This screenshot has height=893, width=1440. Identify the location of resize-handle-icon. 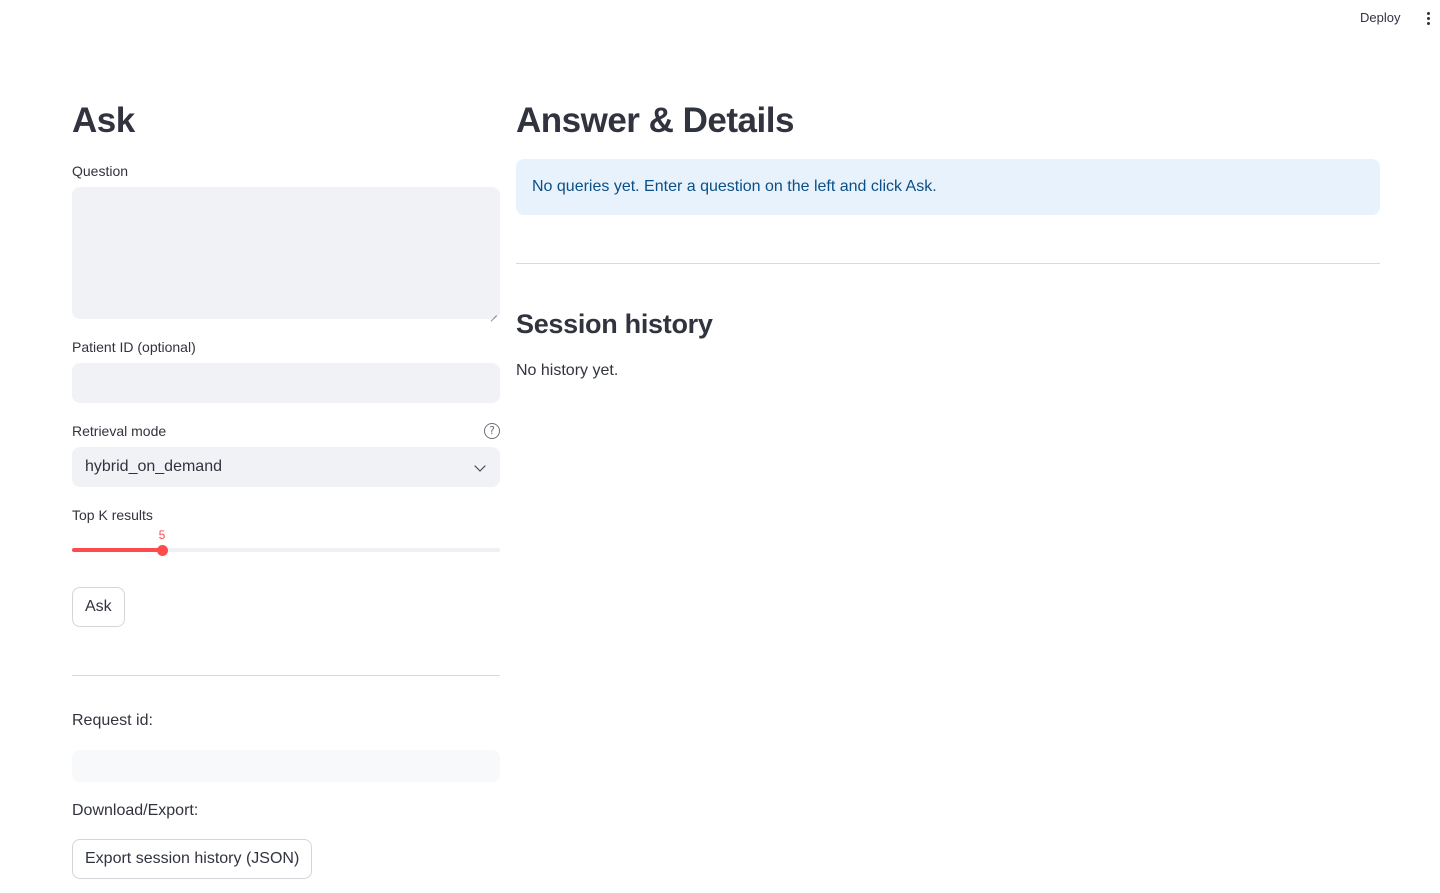
(493, 312).